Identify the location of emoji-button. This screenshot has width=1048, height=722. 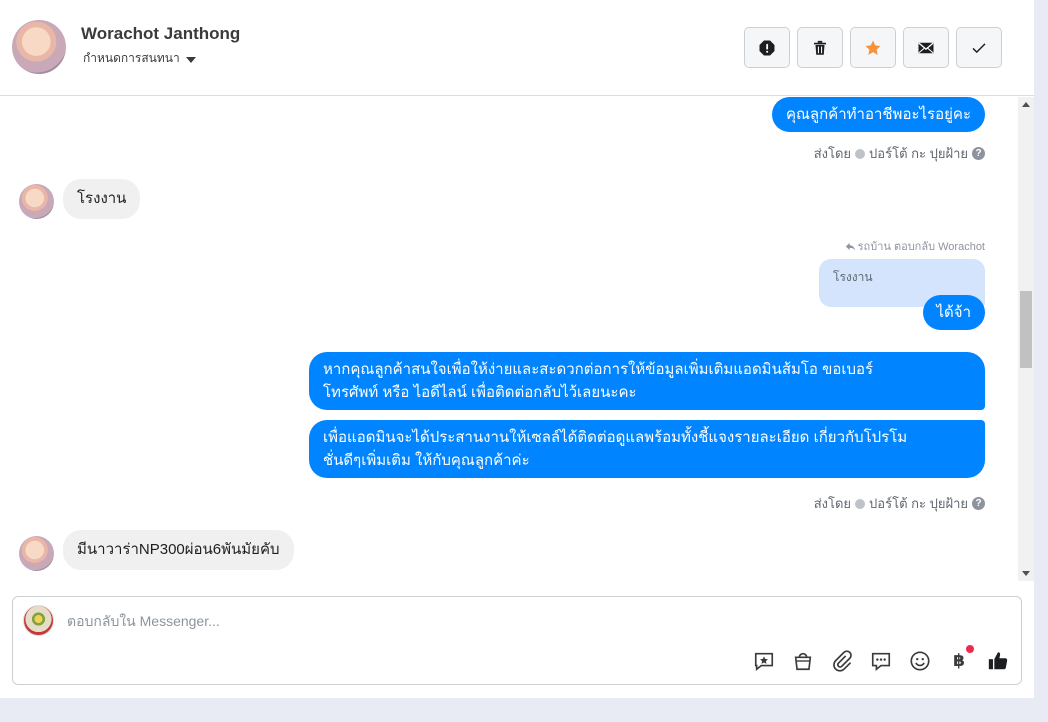
(920, 661).